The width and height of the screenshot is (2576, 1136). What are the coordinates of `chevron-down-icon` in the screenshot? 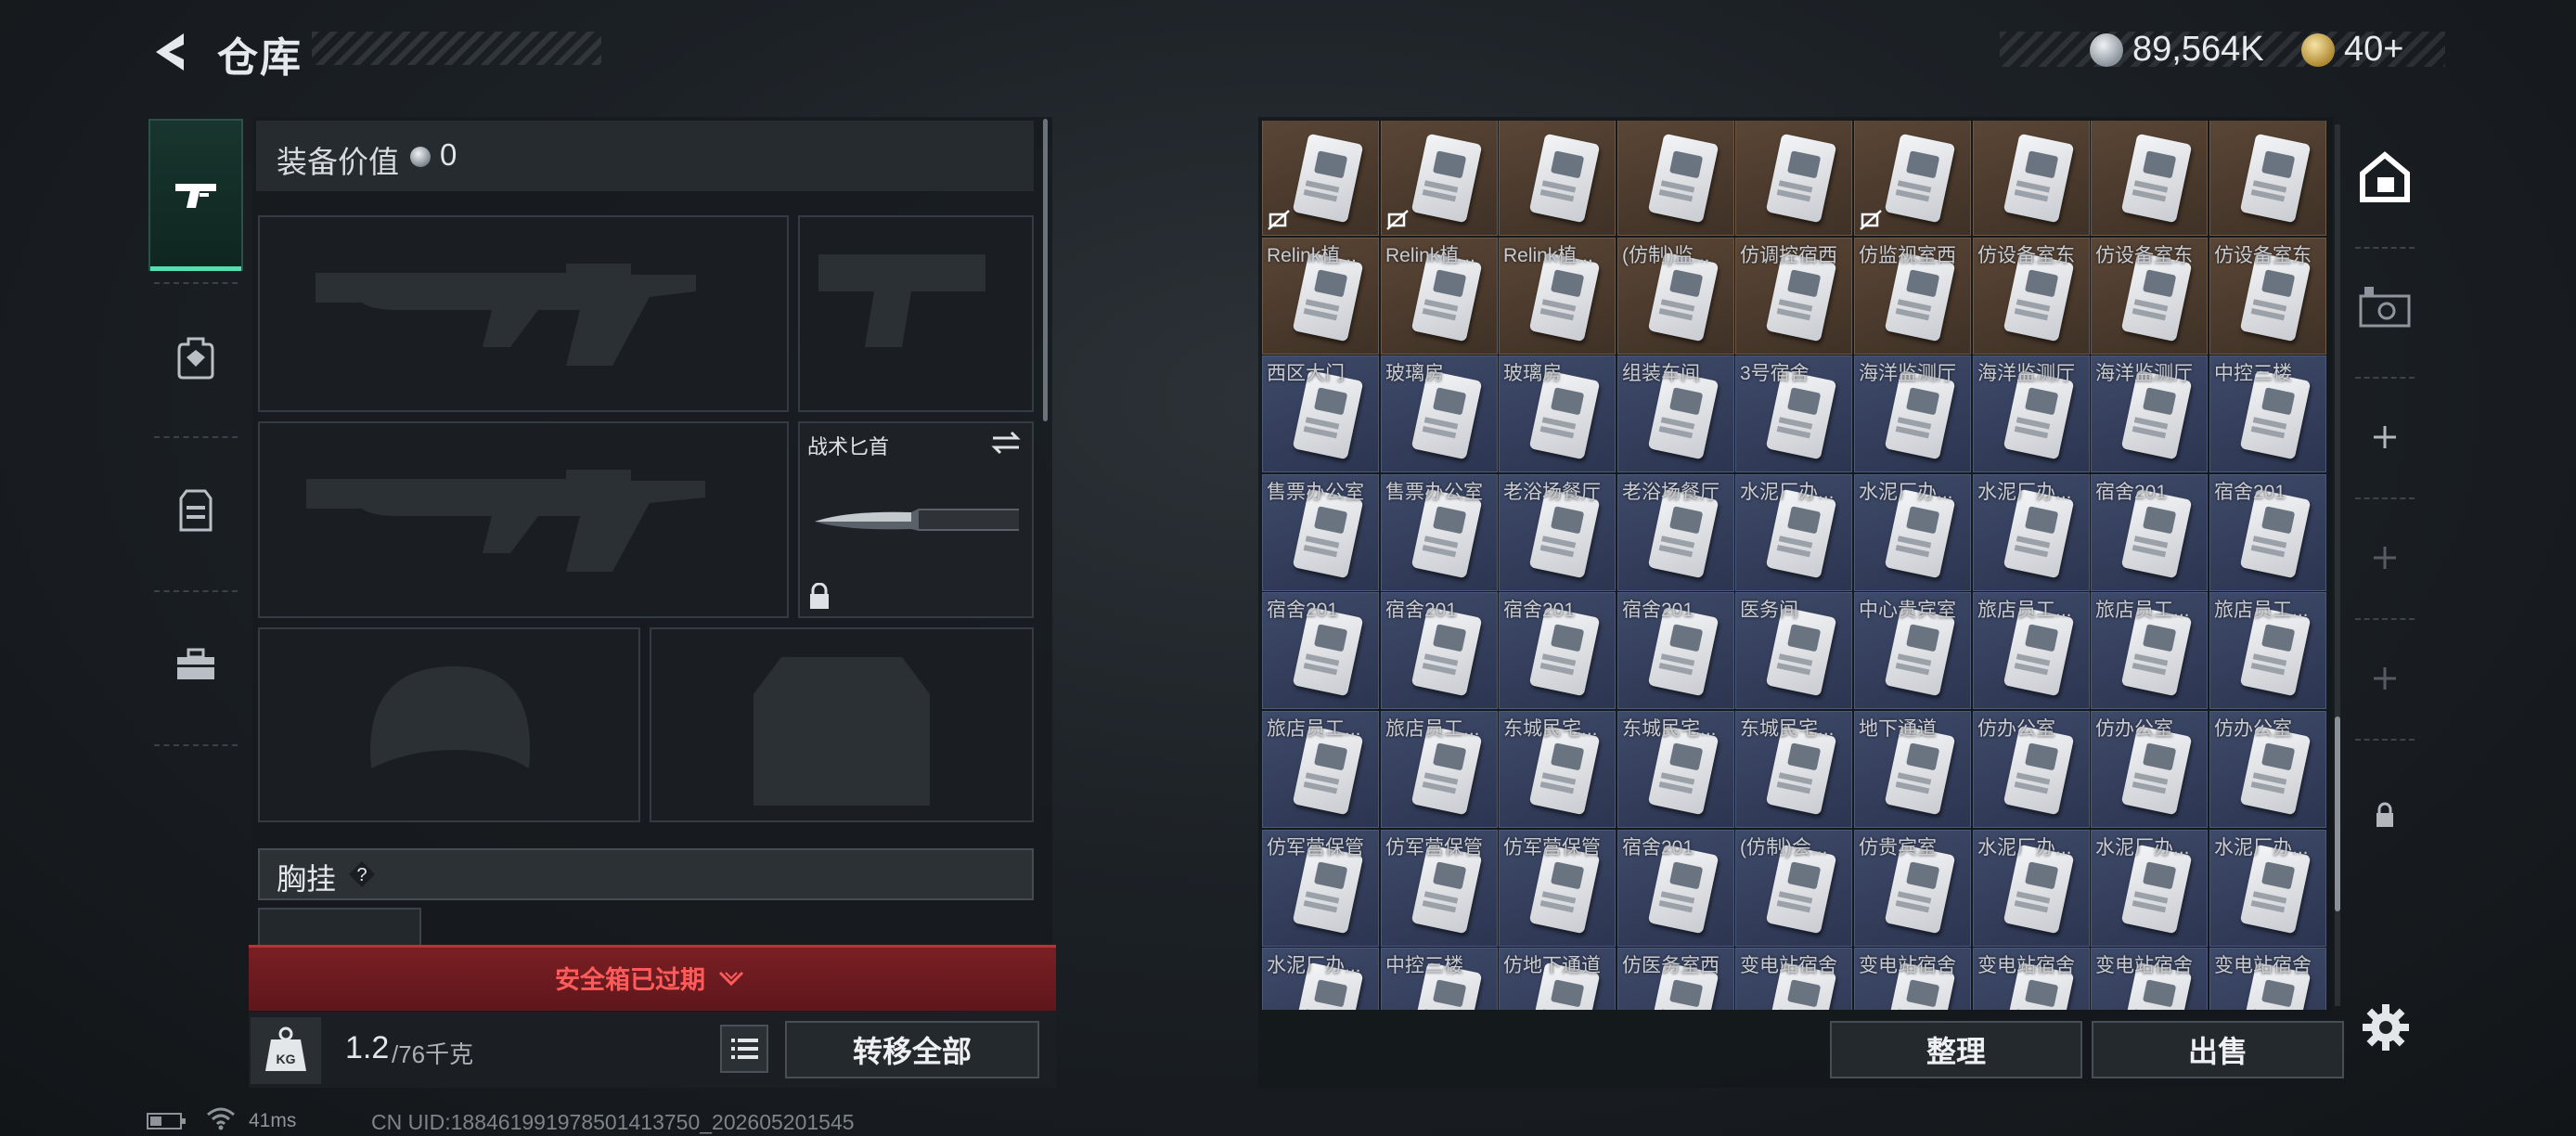 It's located at (731, 979).